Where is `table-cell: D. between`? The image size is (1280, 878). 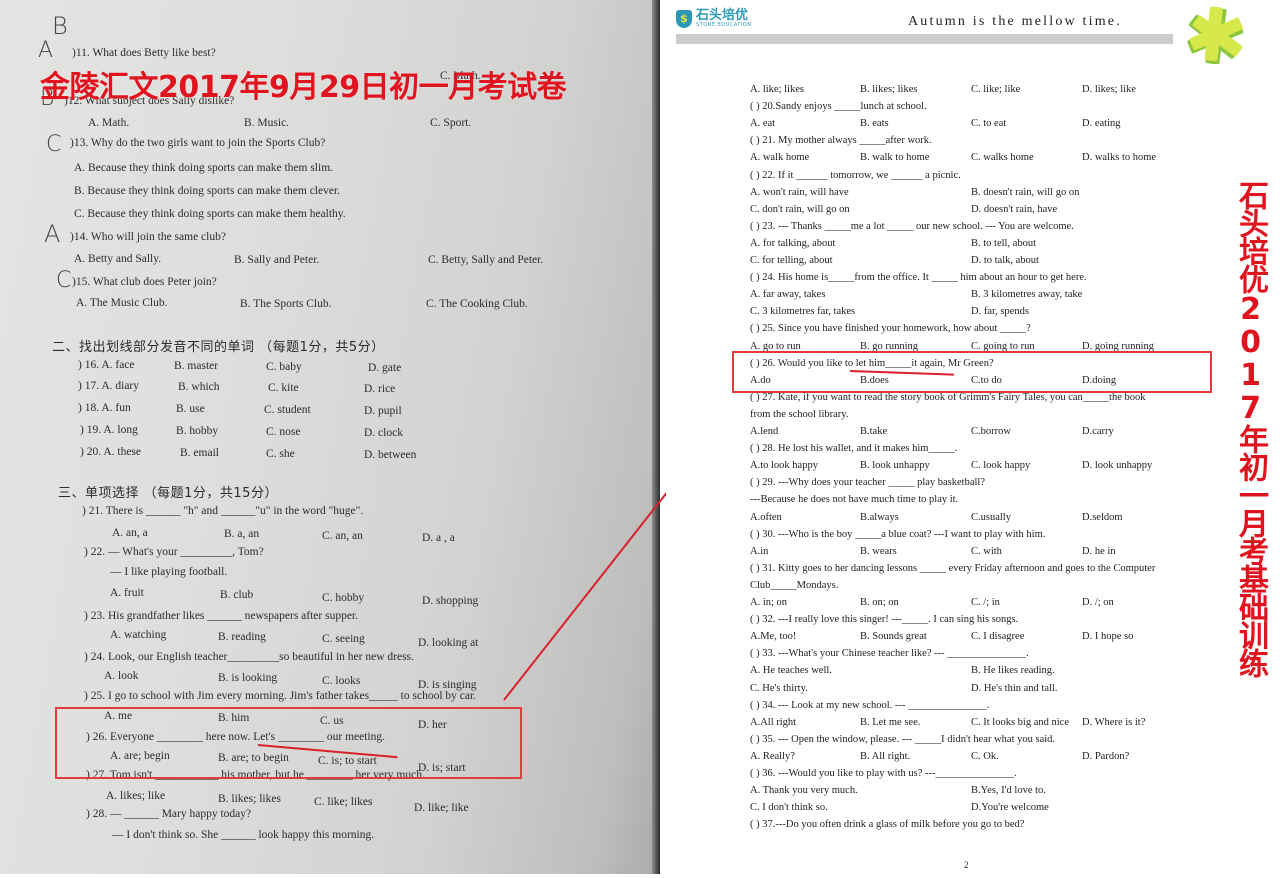
table-cell: D. between is located at coordinates (390, 455).